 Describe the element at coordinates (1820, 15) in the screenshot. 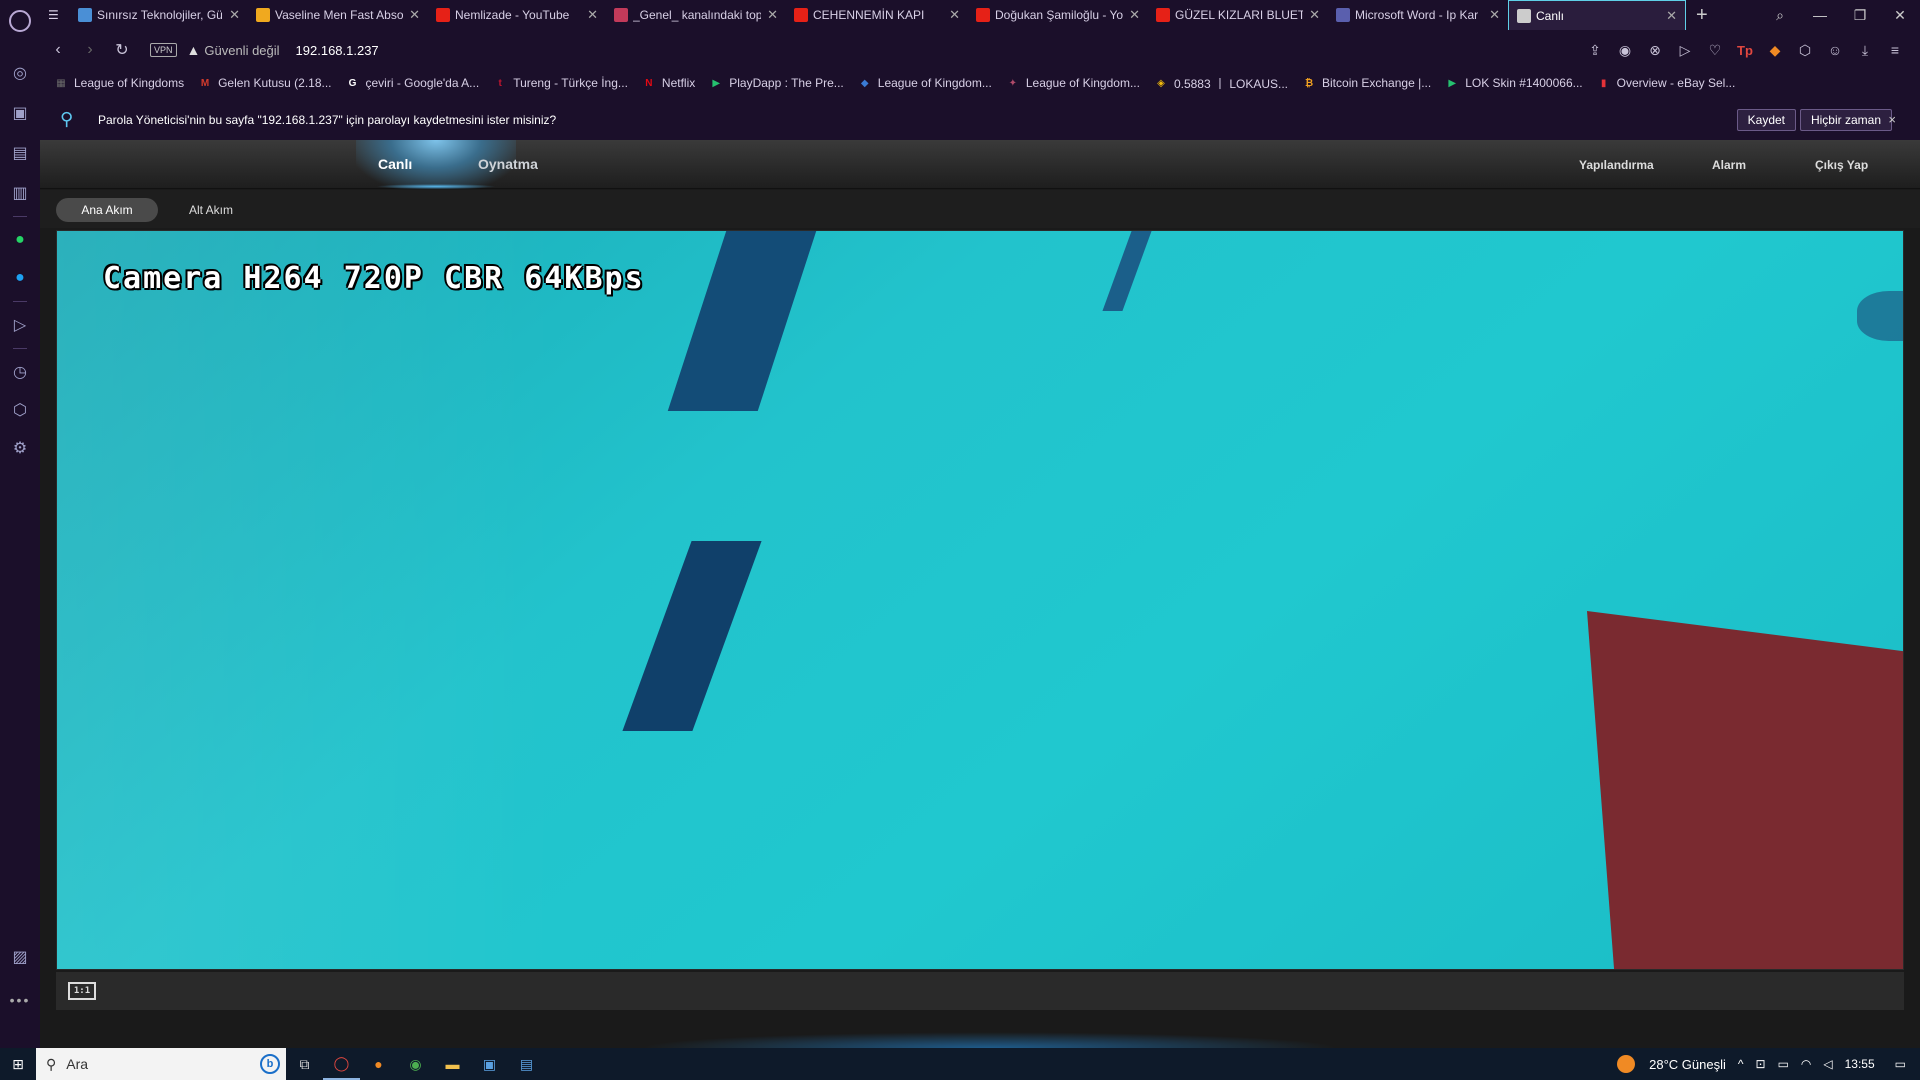

I see `minimize-icon: —` at that location.